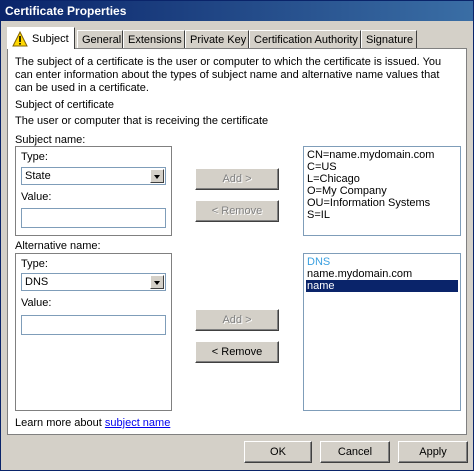 The image size is (474, 471). What do you see at coordinates (93, 282) in the screenshot?
I see `alt-type-select: DNS` at bounding box center [93, 282].